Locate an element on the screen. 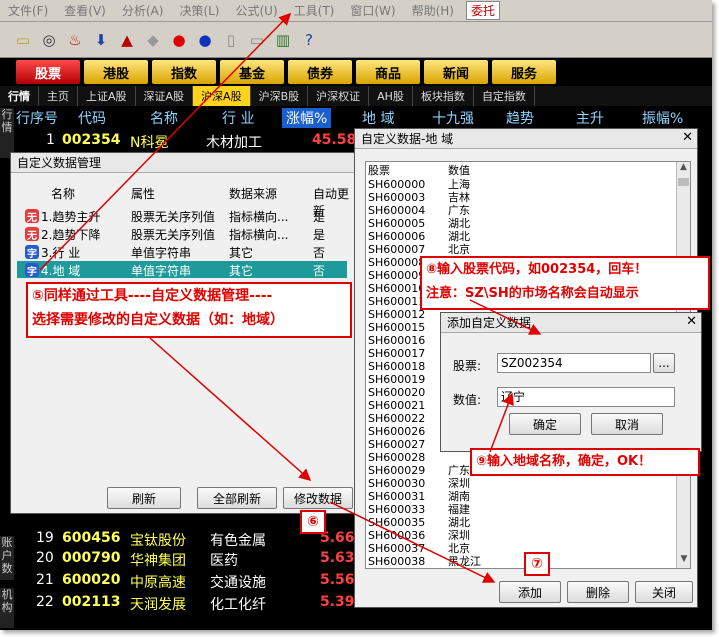 The height and width of the screenshot is (637, 719). col-name: 名称 is located at coordinates (164, 118).